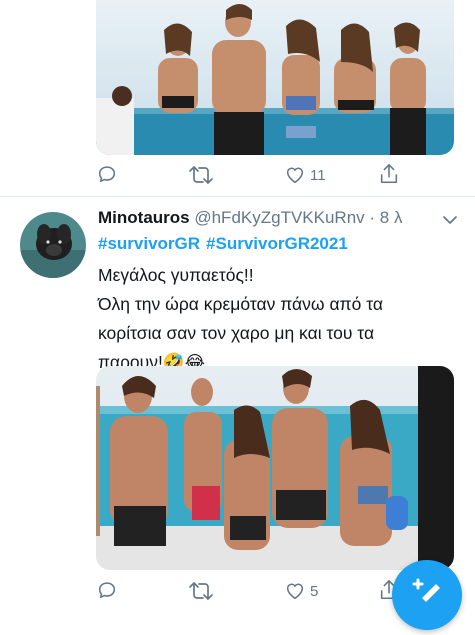  I want to click on chevron-down-icon, so click(450, 220).